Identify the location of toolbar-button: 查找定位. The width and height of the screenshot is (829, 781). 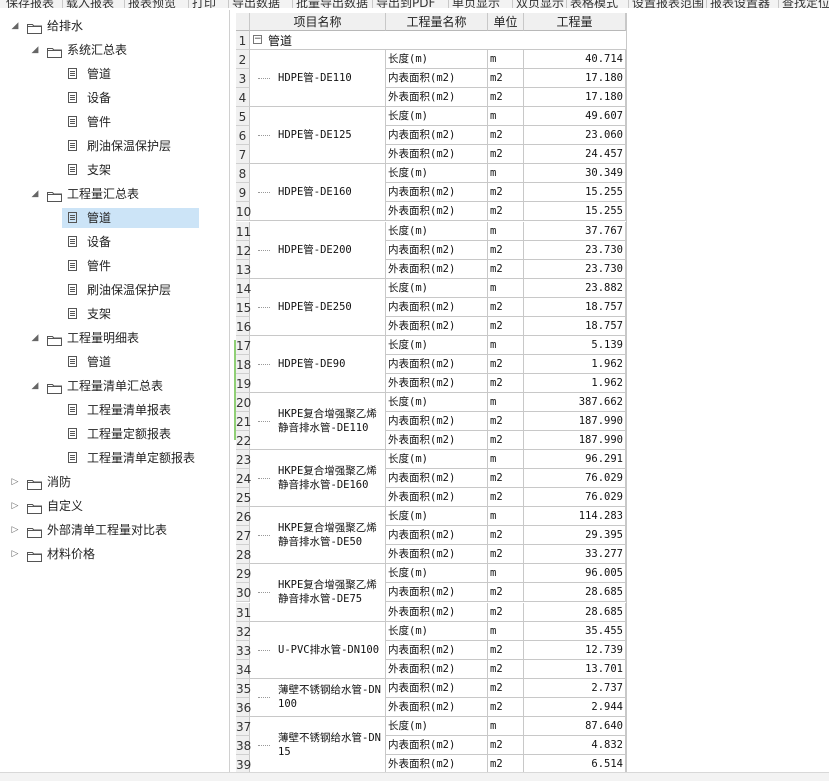
(805, 4).